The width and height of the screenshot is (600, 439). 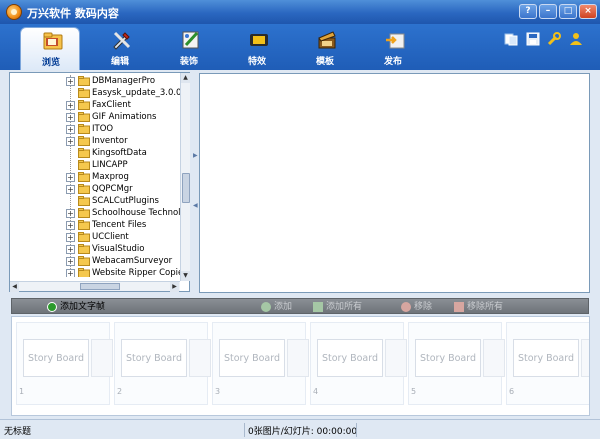 What do you see at coordinates (188, 62) in the screenshot?
I see `tab-decorate-label: 装饰` at bounding box center [188, 62].